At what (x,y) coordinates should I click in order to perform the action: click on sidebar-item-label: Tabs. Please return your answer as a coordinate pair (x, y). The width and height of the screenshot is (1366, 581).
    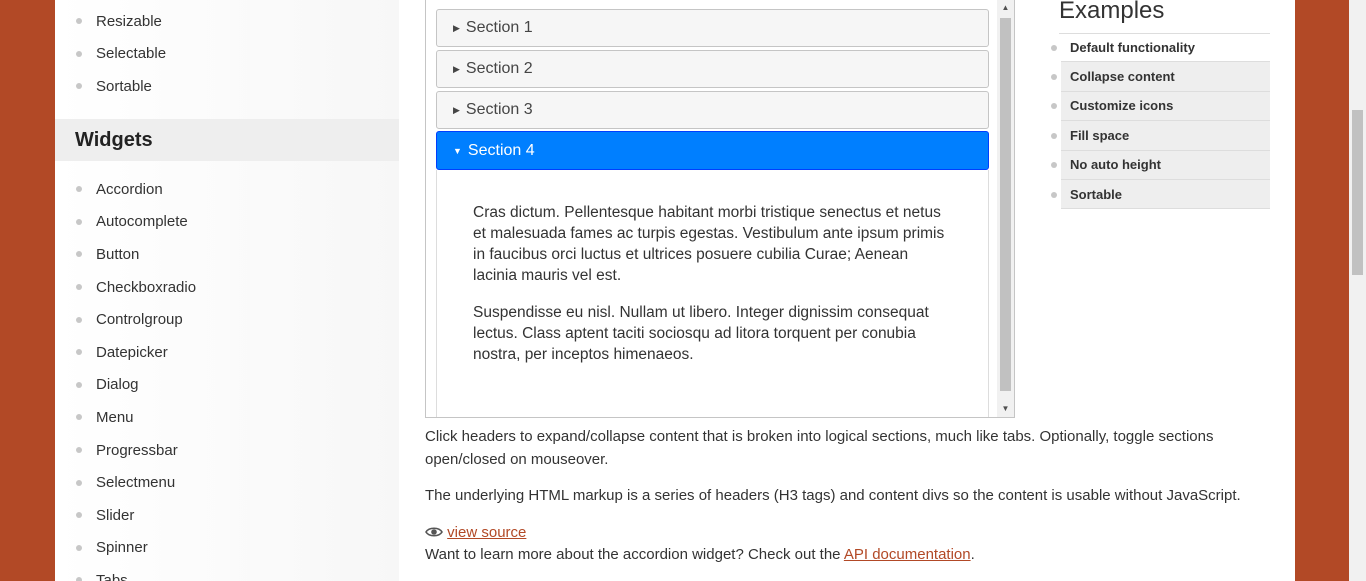
    Looking at the image, I should click on (112, 576).